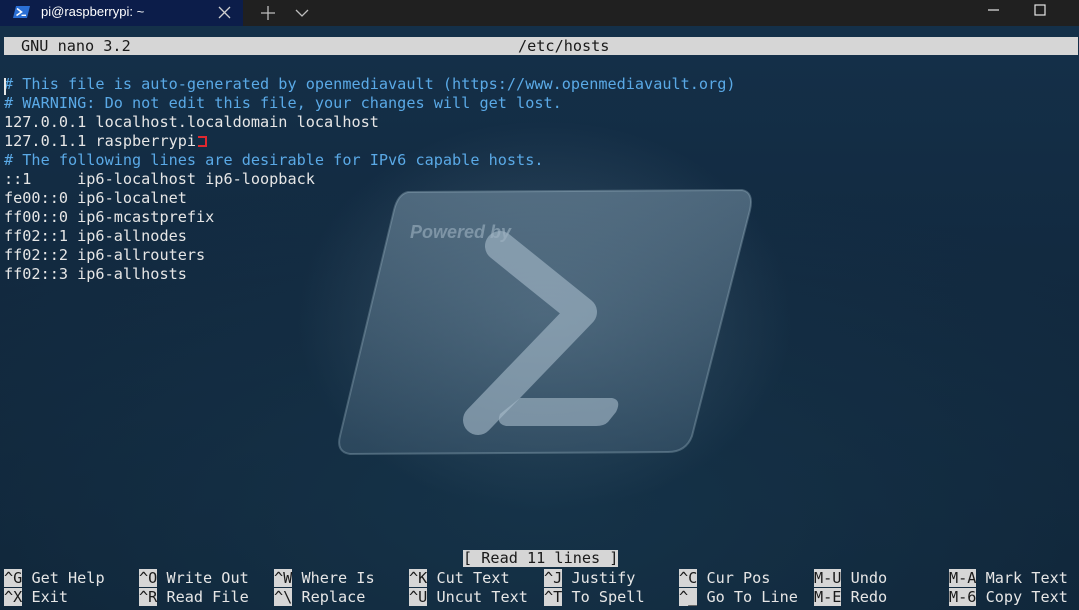 The width and height of the screenshot is (1079, 610). I want to click on file-line-10: ff02::2 ip6-allrouters, so click(104, 255).